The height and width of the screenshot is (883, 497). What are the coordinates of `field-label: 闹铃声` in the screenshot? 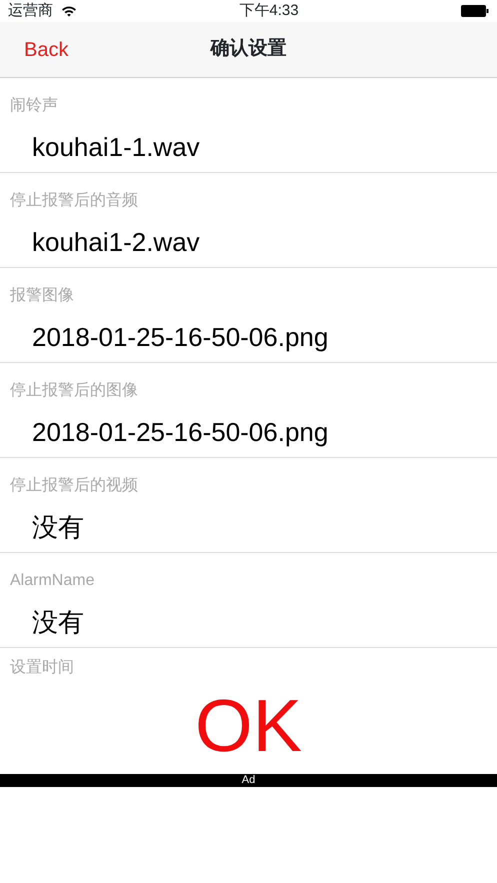 It's located at (34, 106).